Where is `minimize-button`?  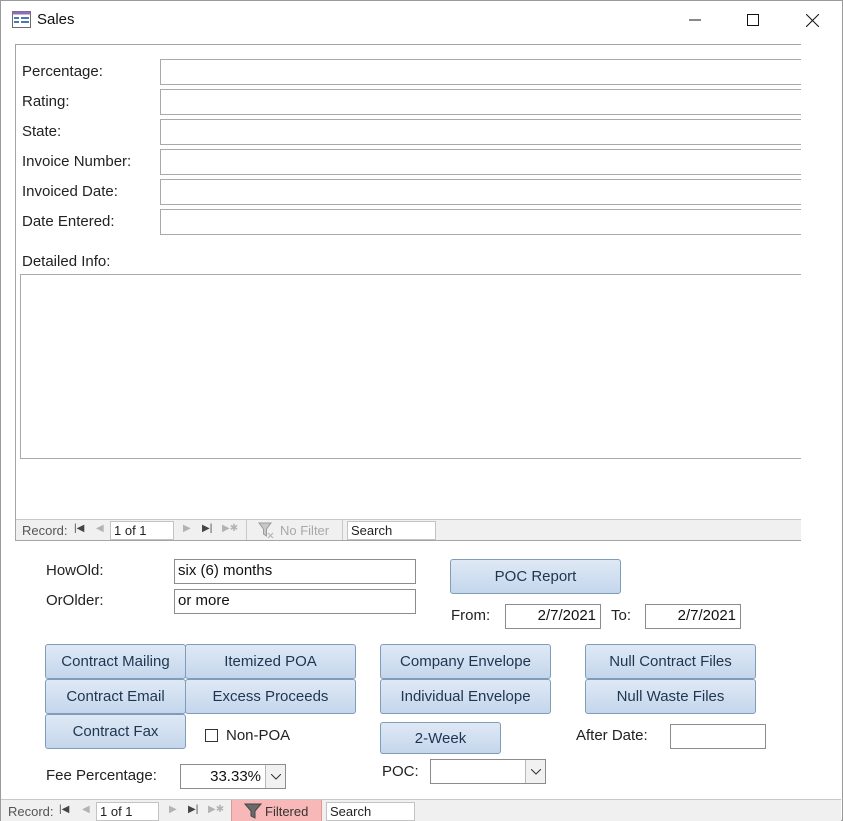
minimize-button is located at coordinates (695, 20).